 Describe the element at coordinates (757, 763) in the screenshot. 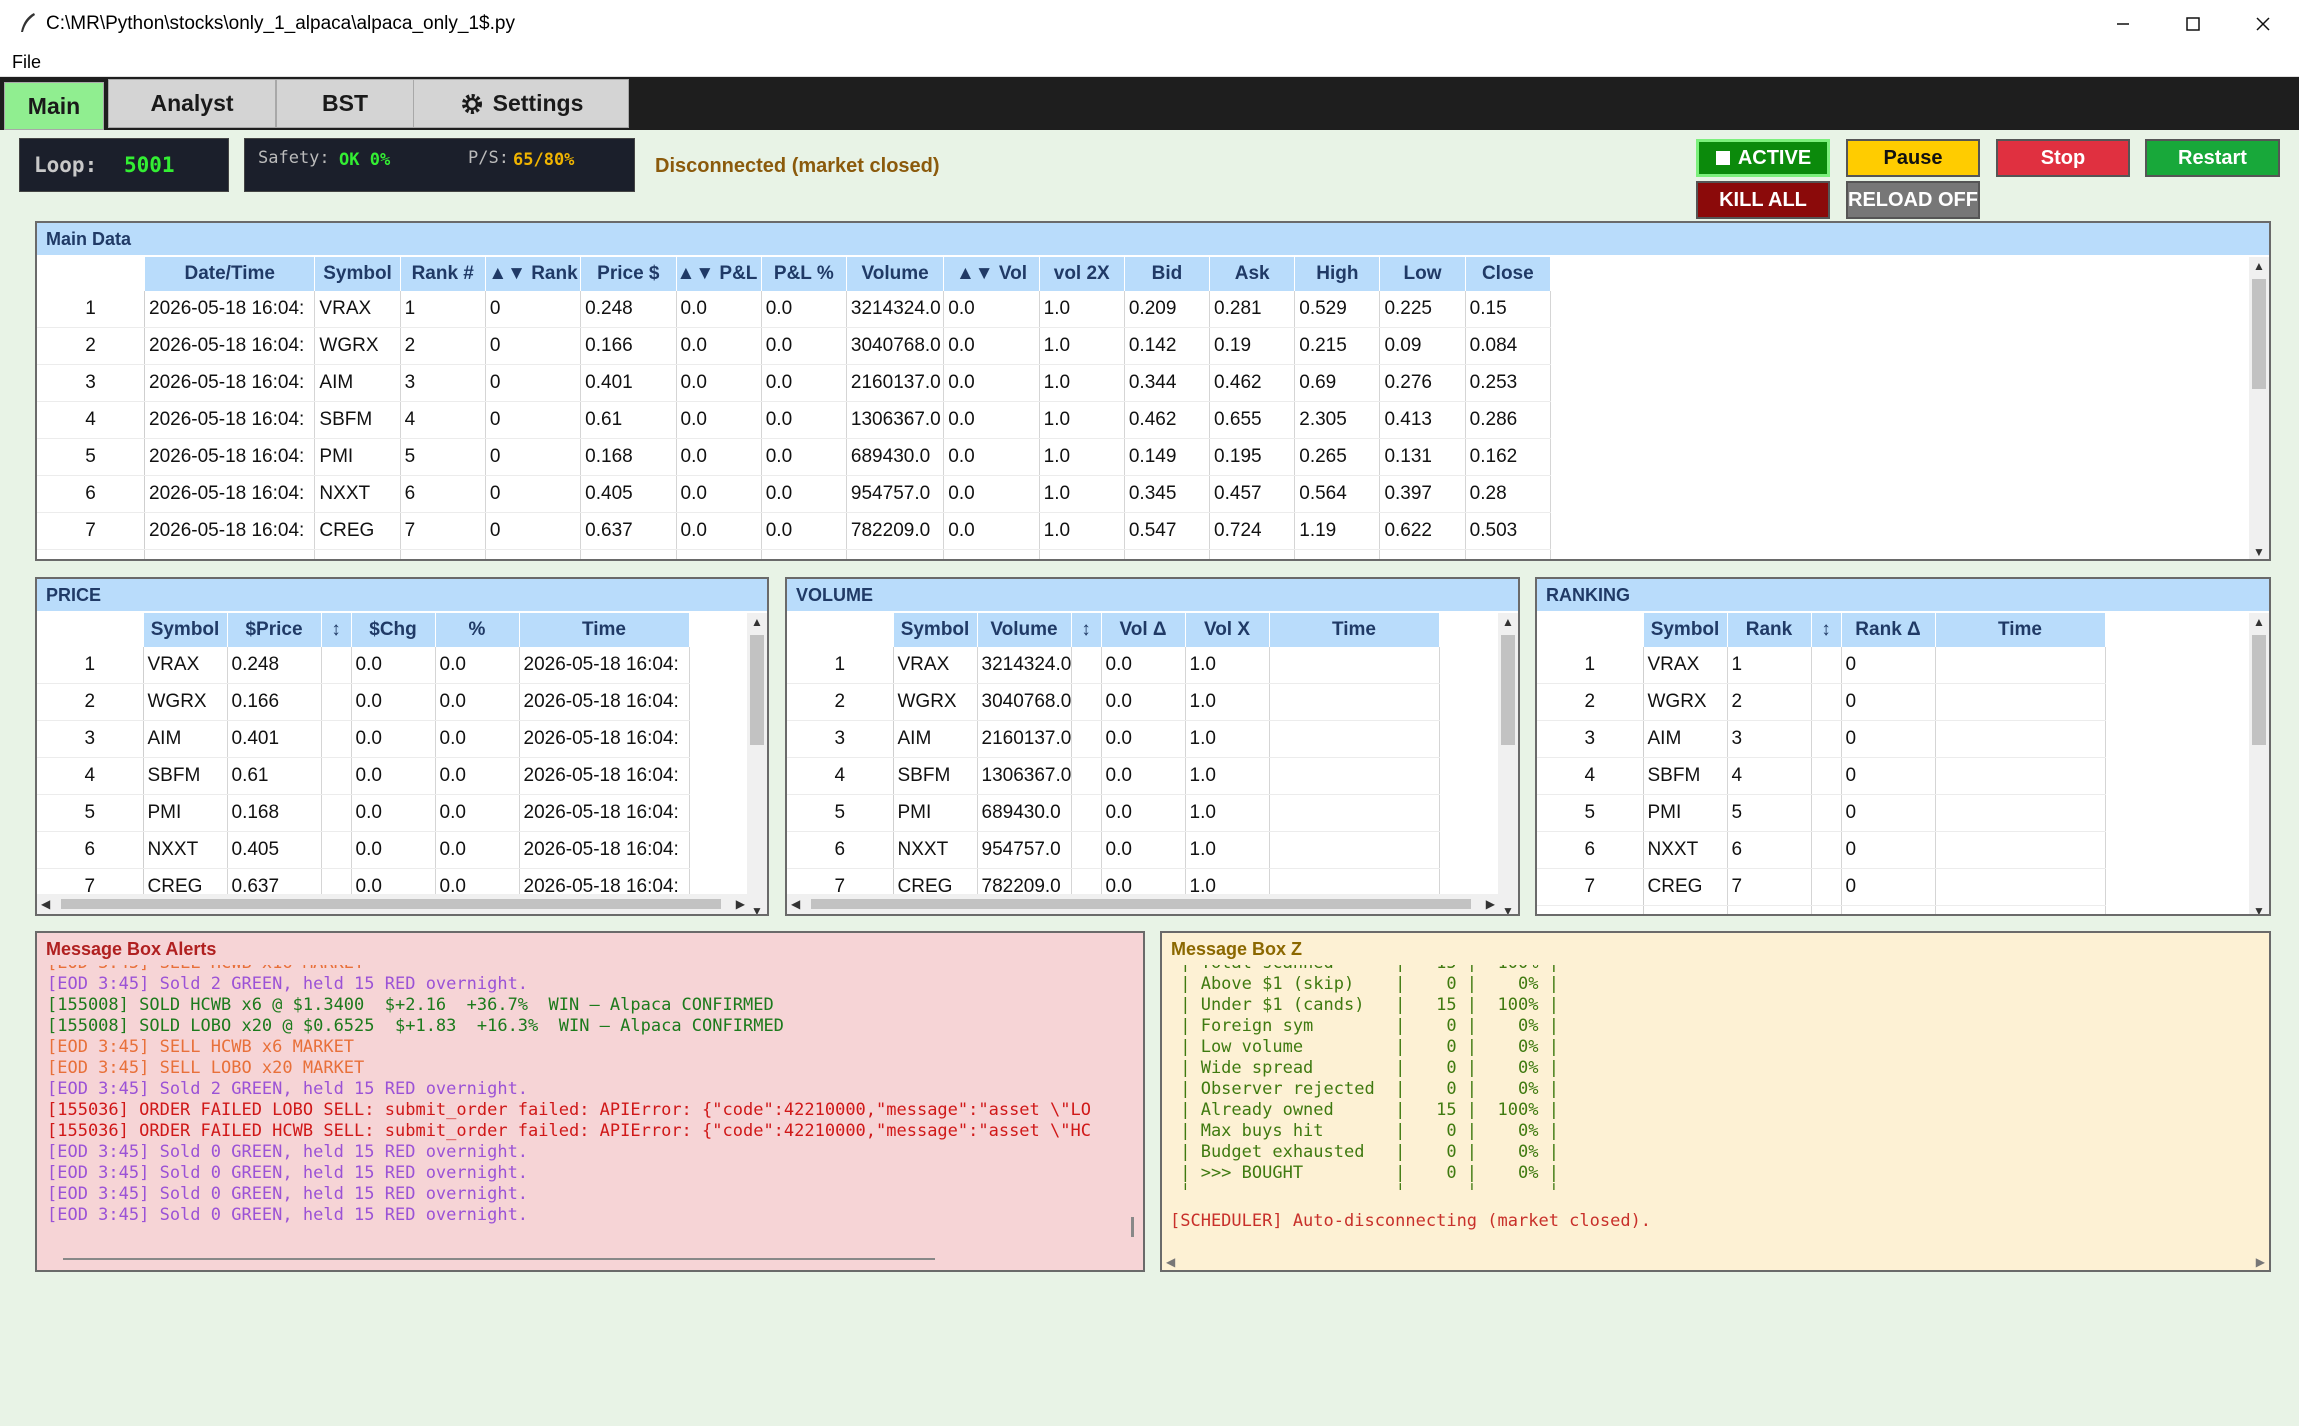

I see `price-vscrollbar: ▲ ▼` at that location.